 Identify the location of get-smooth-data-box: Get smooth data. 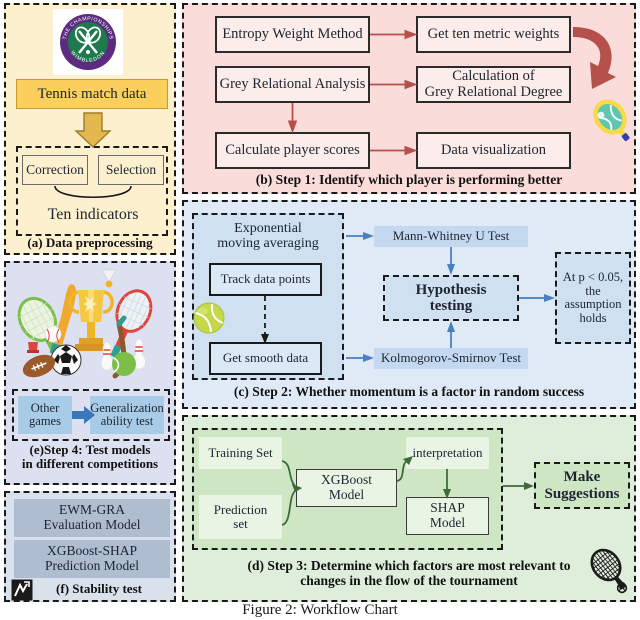
(265, 358).